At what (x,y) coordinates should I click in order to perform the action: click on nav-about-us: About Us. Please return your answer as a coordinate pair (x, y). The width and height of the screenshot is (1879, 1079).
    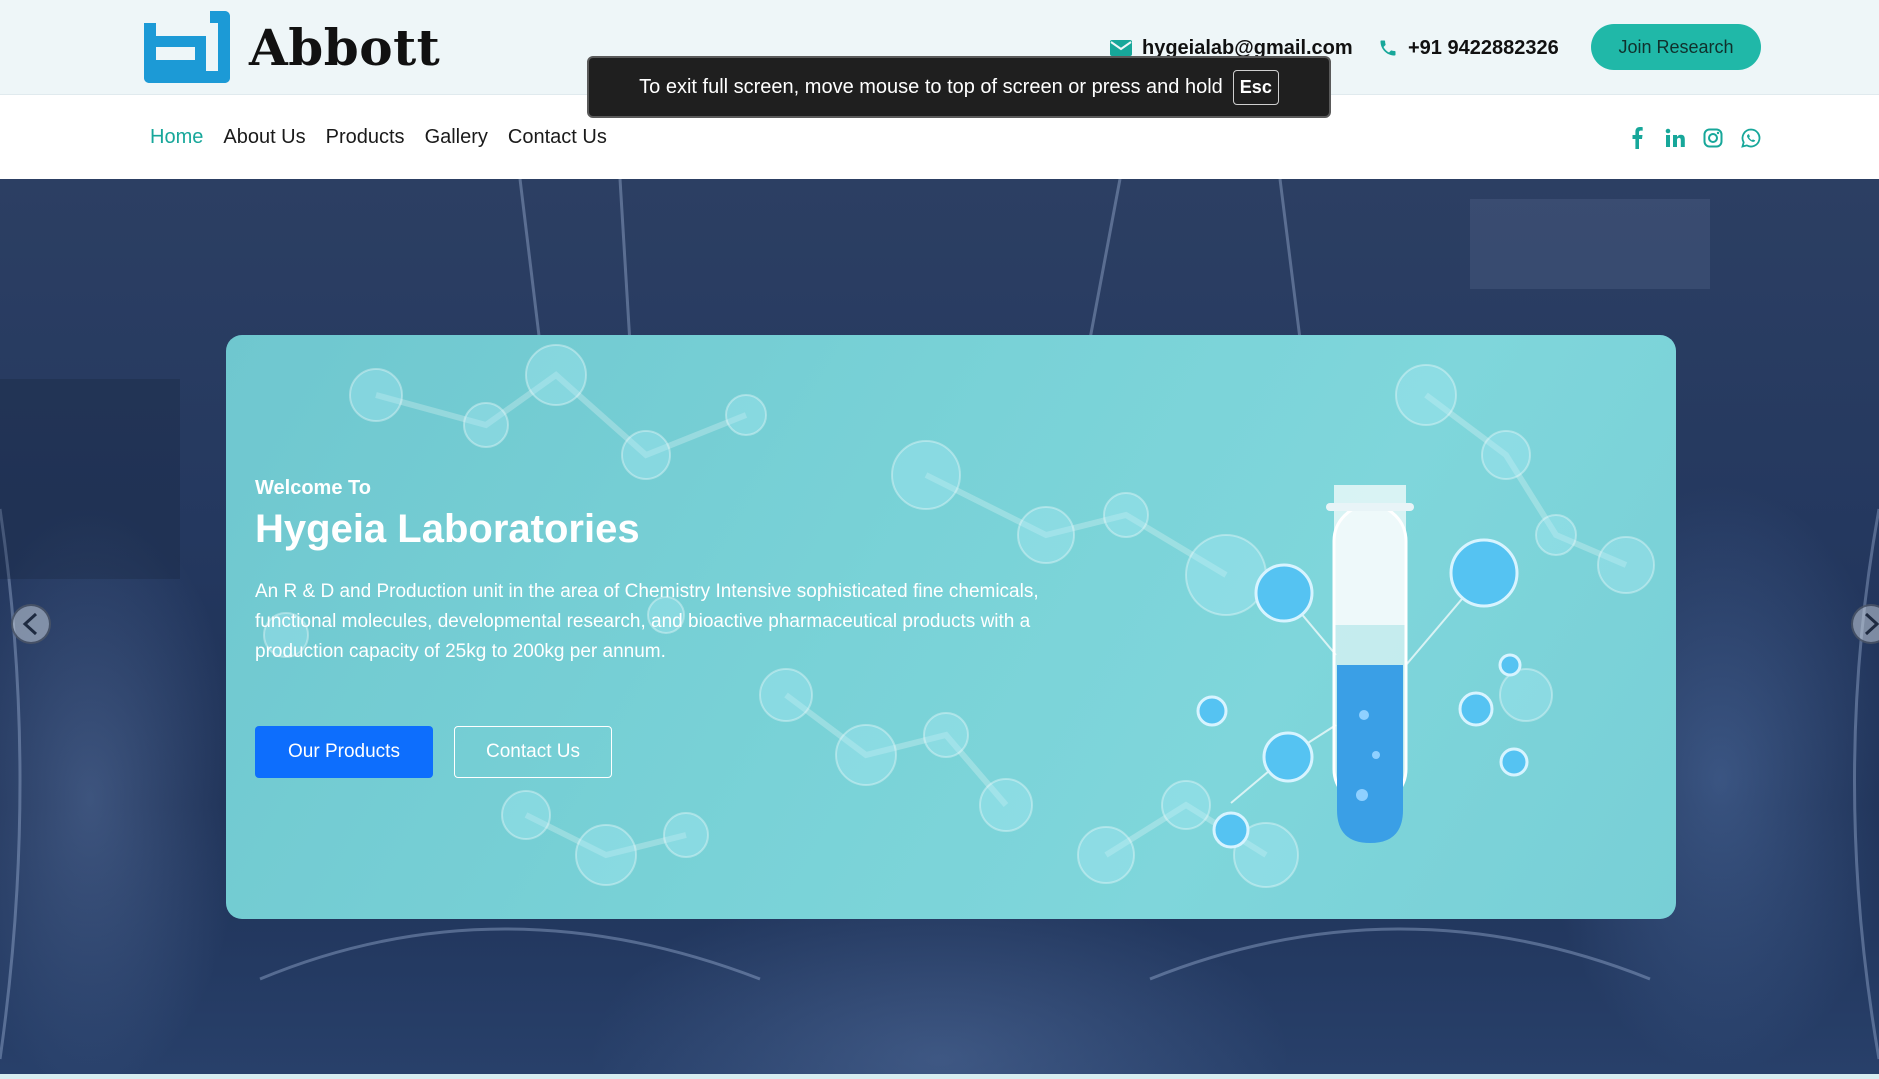
    Looking at the image, I should click on (264, 137).